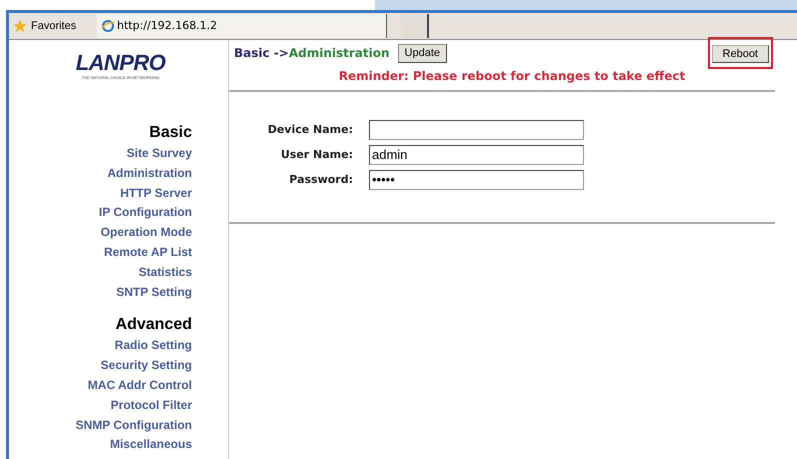  Describe the element at coordinates (242, 26) in the screenshot. I see `browser-tab: http://192.168.1.2` at that location.